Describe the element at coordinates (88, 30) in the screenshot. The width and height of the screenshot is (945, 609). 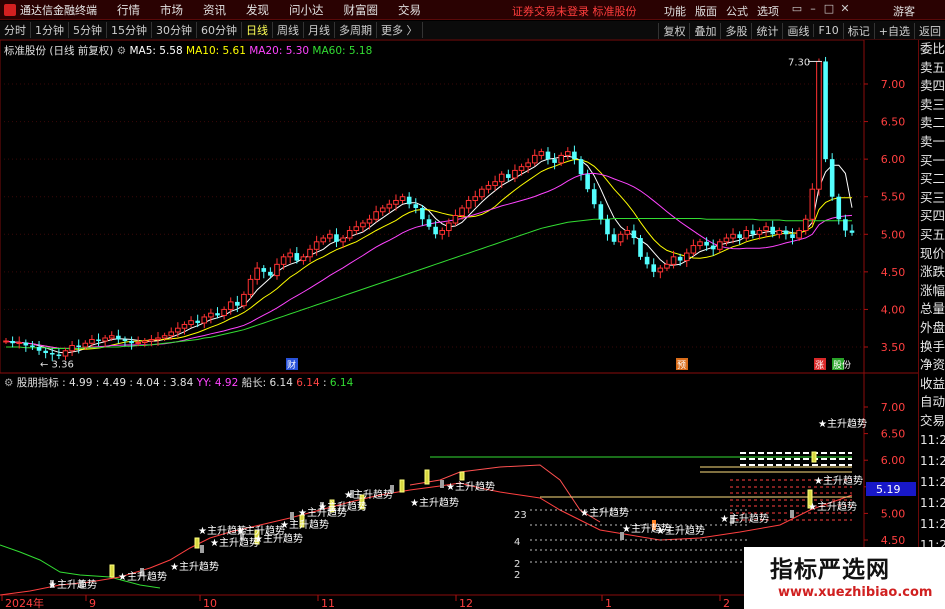
I see `period-5min: 5分钟` at that location.